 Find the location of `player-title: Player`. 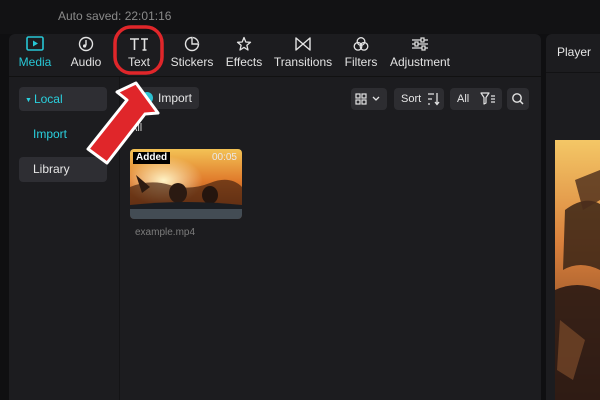

player-title: Player is located at coordinates (574, 52).